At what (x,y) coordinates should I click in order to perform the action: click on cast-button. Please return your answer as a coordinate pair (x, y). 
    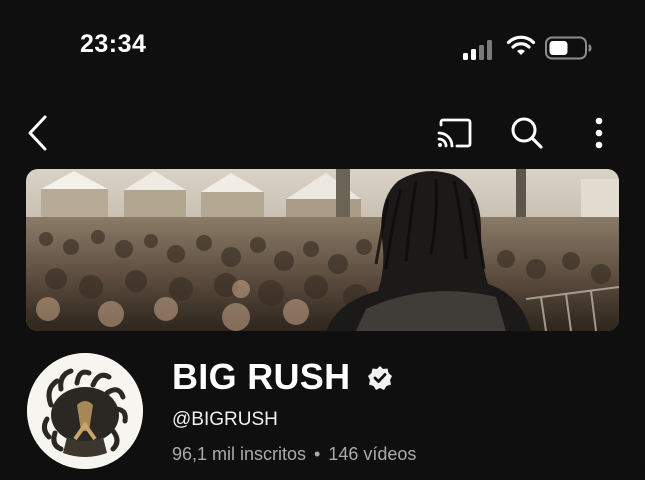
    Looking at the image, I should click on (454, 133).